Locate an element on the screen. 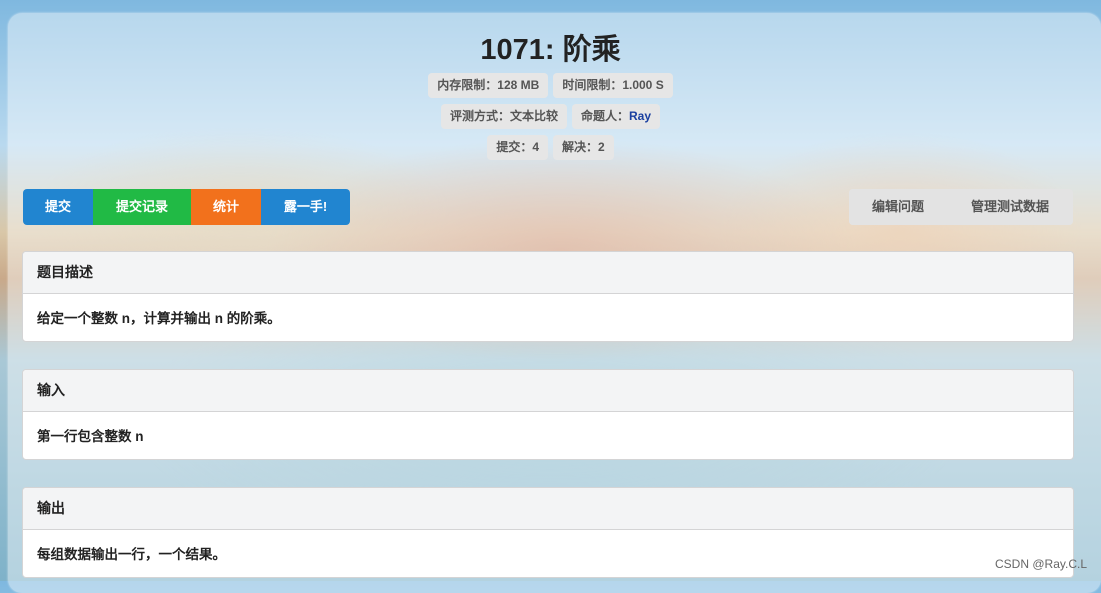  description-section: 题目描述 给定一个整数 n，计算并输出 n 的阶乘。 is located at coordinates (548, 296).